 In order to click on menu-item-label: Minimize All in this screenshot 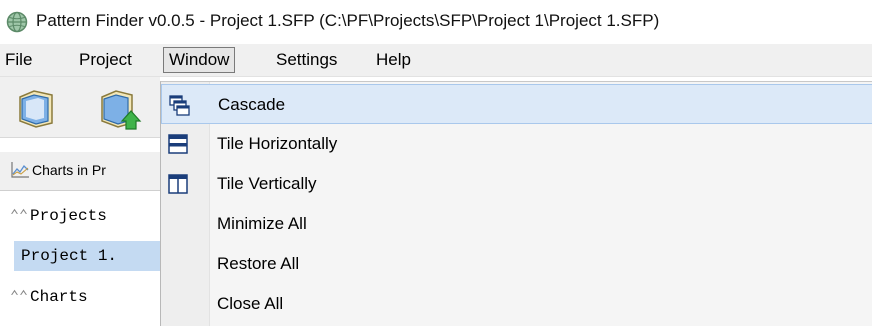, I will do `click(262, 223)`.